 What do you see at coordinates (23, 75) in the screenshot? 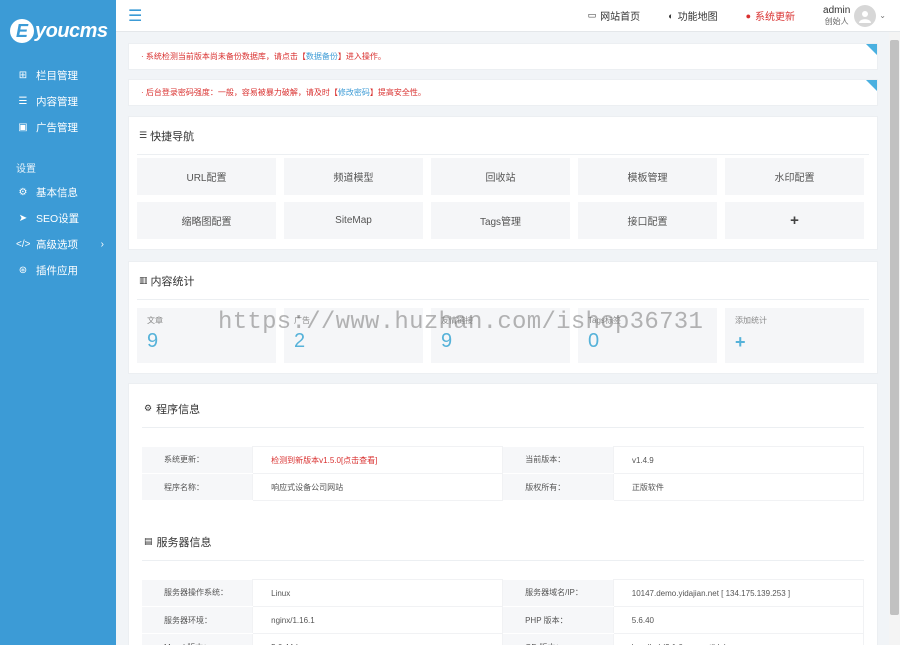
I see `sitemap-icon: ⊞` at bounding box center [23, 75].